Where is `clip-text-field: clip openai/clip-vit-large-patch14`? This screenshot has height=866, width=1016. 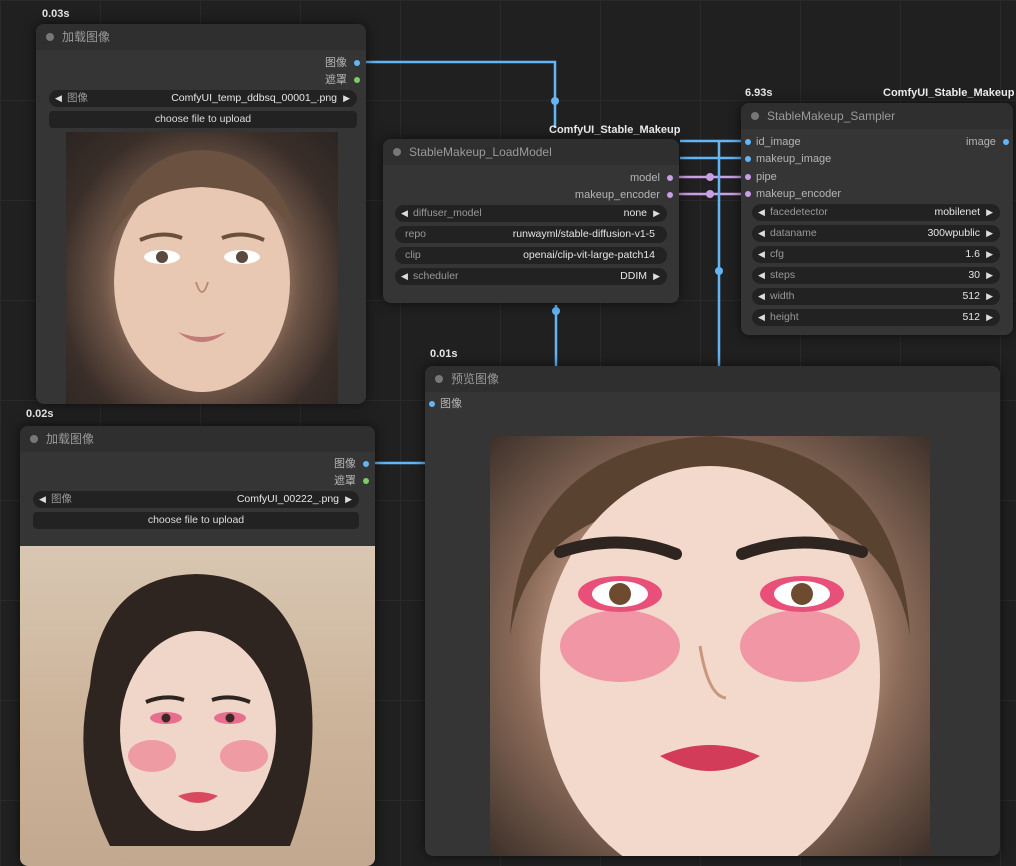
clip-text-field: clip openai/clip-vit-large-patch14 is located at coordinates (531, 255).